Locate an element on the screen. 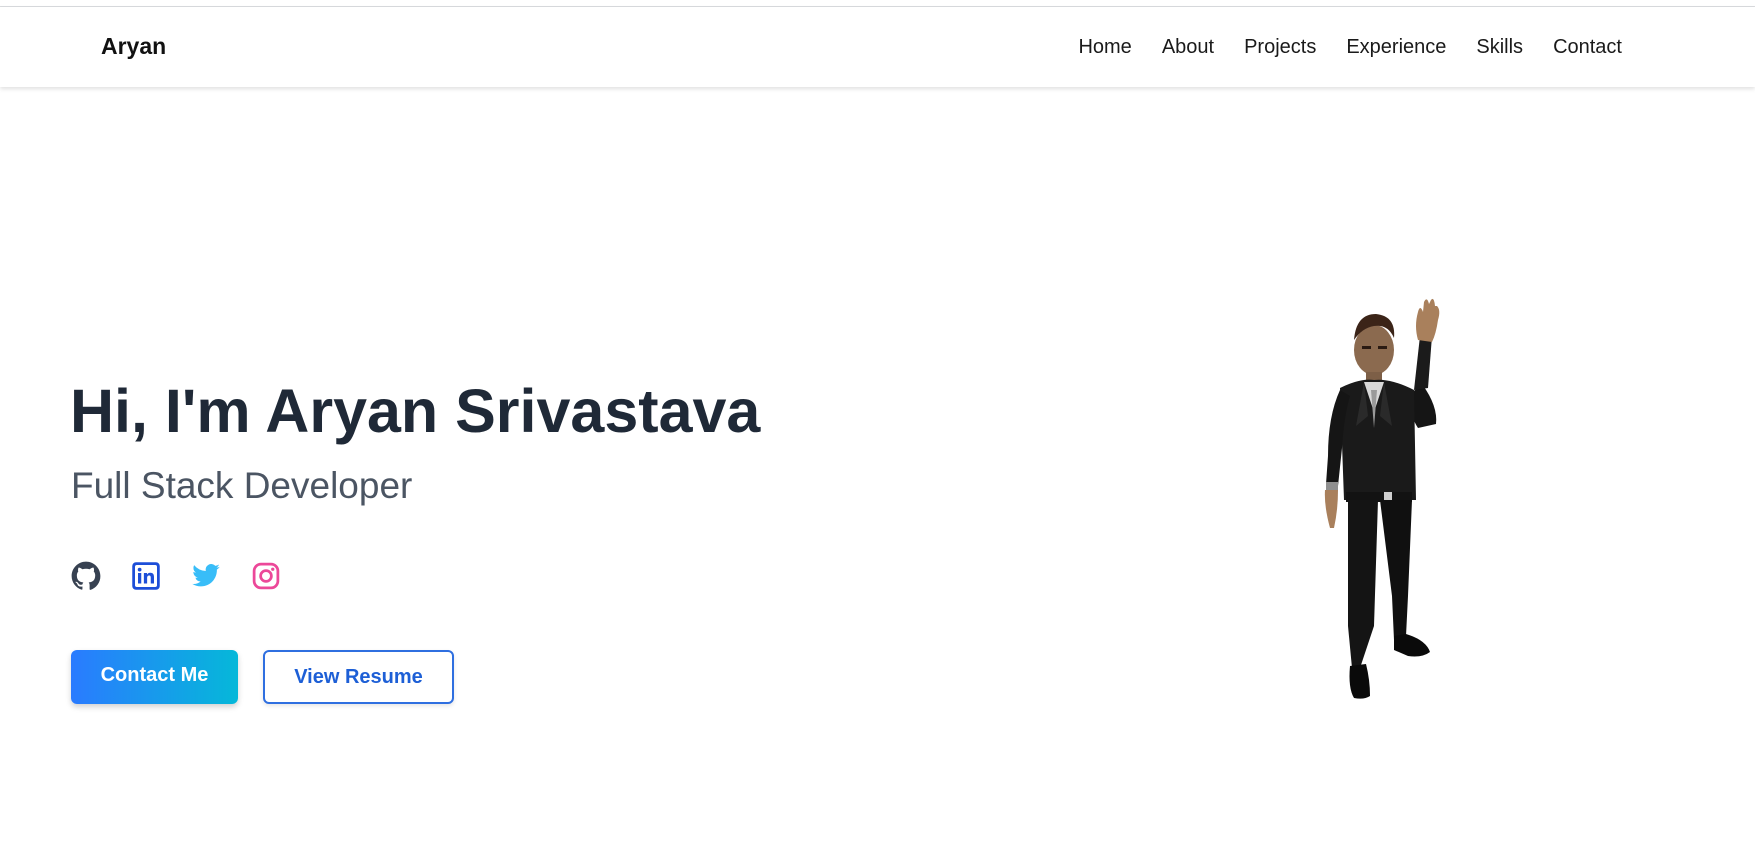  nav-link-experience: Experience is located at coordinates (1396, 47).